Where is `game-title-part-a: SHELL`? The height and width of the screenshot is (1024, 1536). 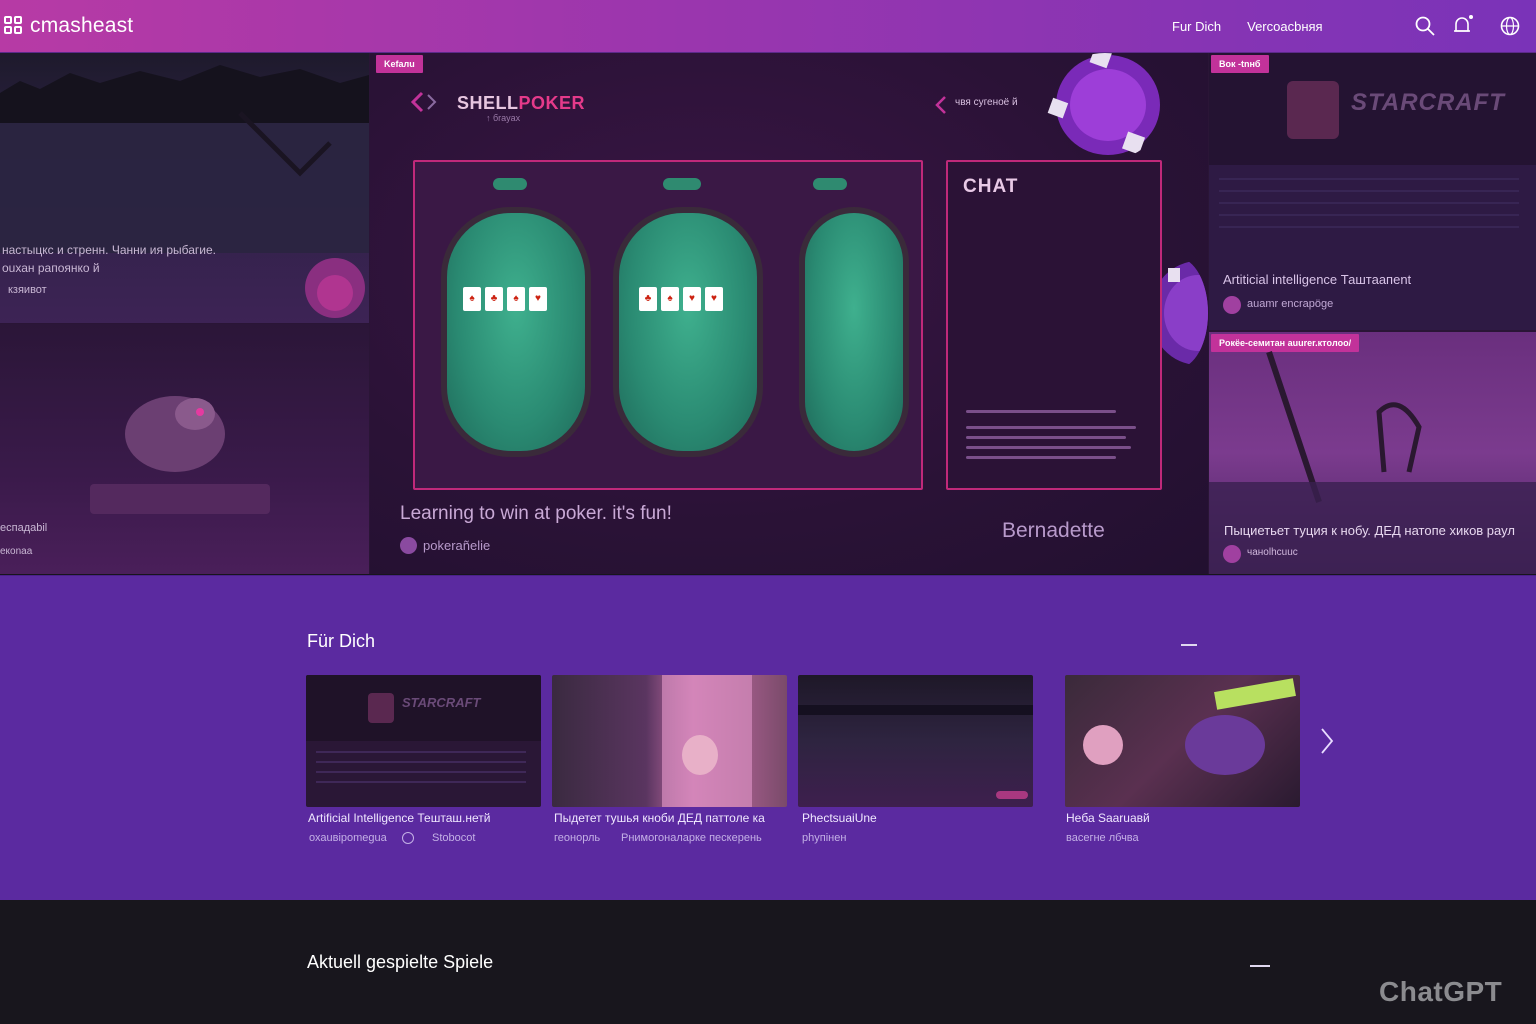 game-title-part-a: SHELL is located at coordinates (488, 103).